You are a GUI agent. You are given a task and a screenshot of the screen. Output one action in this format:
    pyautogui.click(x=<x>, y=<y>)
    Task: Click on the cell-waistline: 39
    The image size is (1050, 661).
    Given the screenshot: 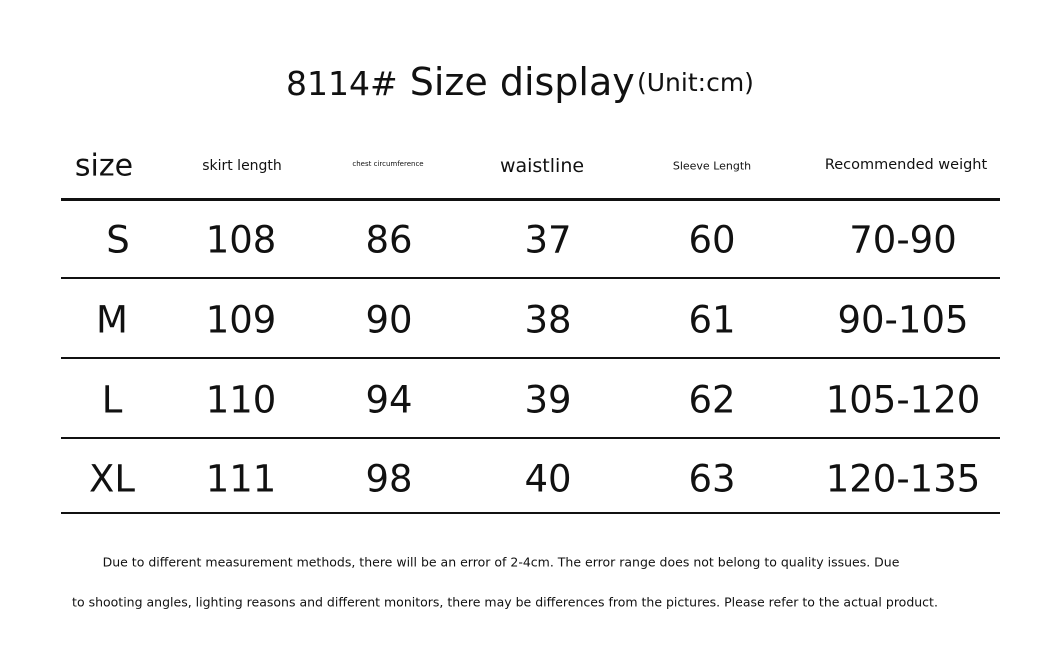 What is the action you would take?
    pyautogui.click(x=548, y=400)
    